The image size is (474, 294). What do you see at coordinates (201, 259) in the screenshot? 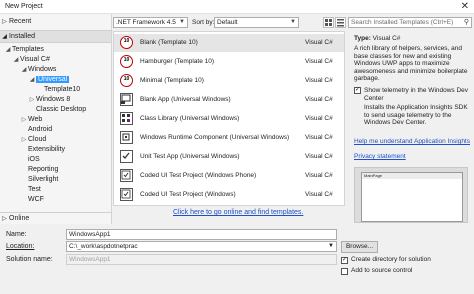
I see `solution-name-field: WindowsApp1` at bounding box center [201, 259].